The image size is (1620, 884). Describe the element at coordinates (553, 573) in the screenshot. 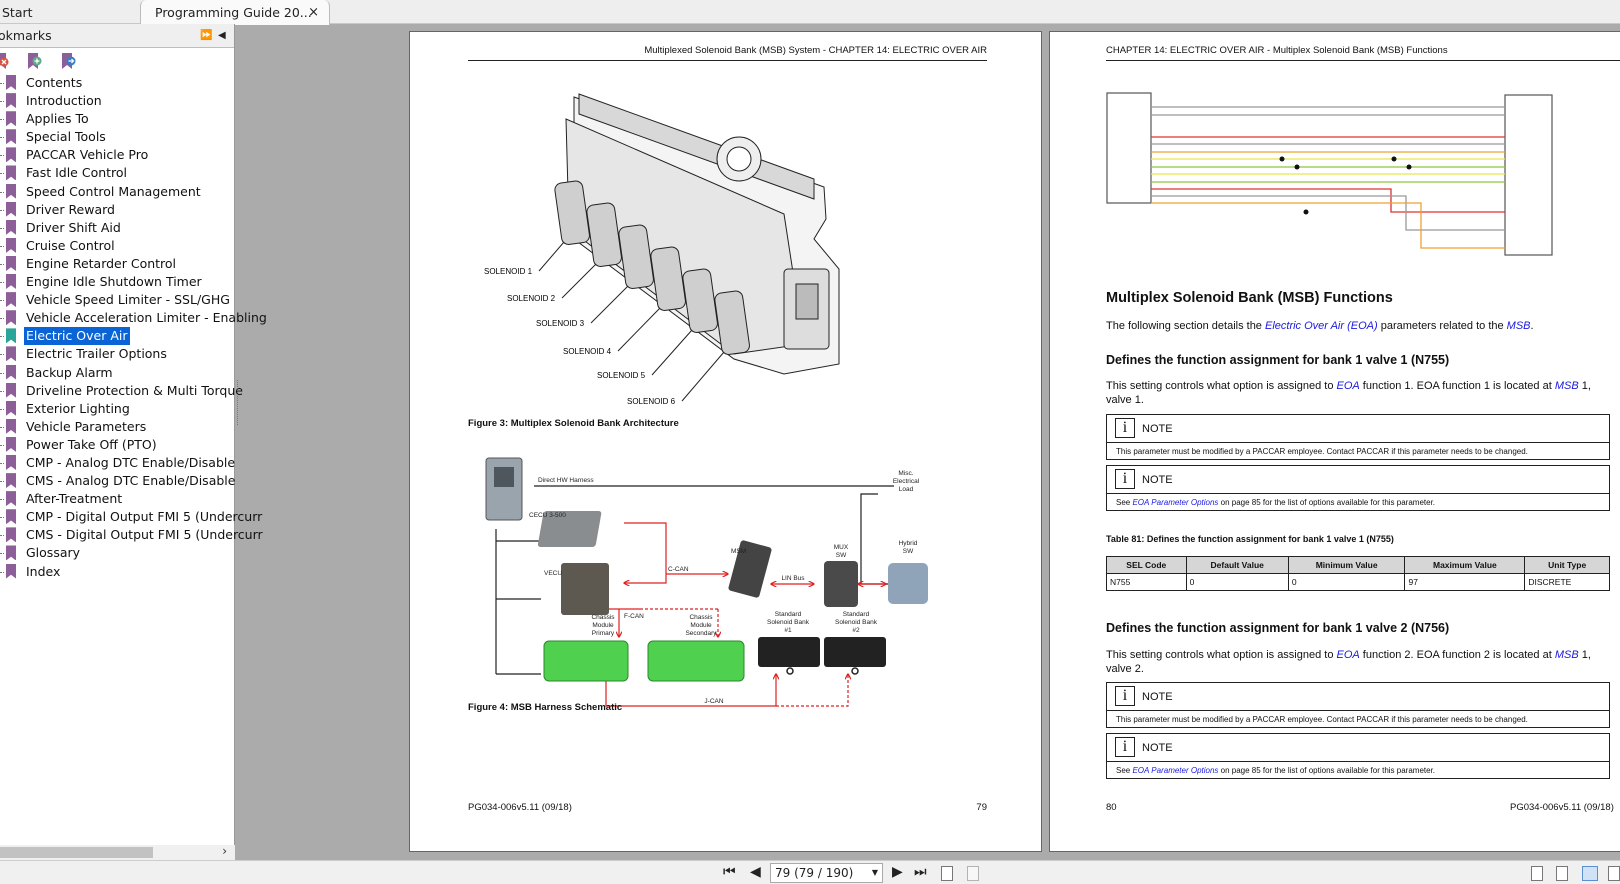

I see `vecu-label: VECU` at that location.